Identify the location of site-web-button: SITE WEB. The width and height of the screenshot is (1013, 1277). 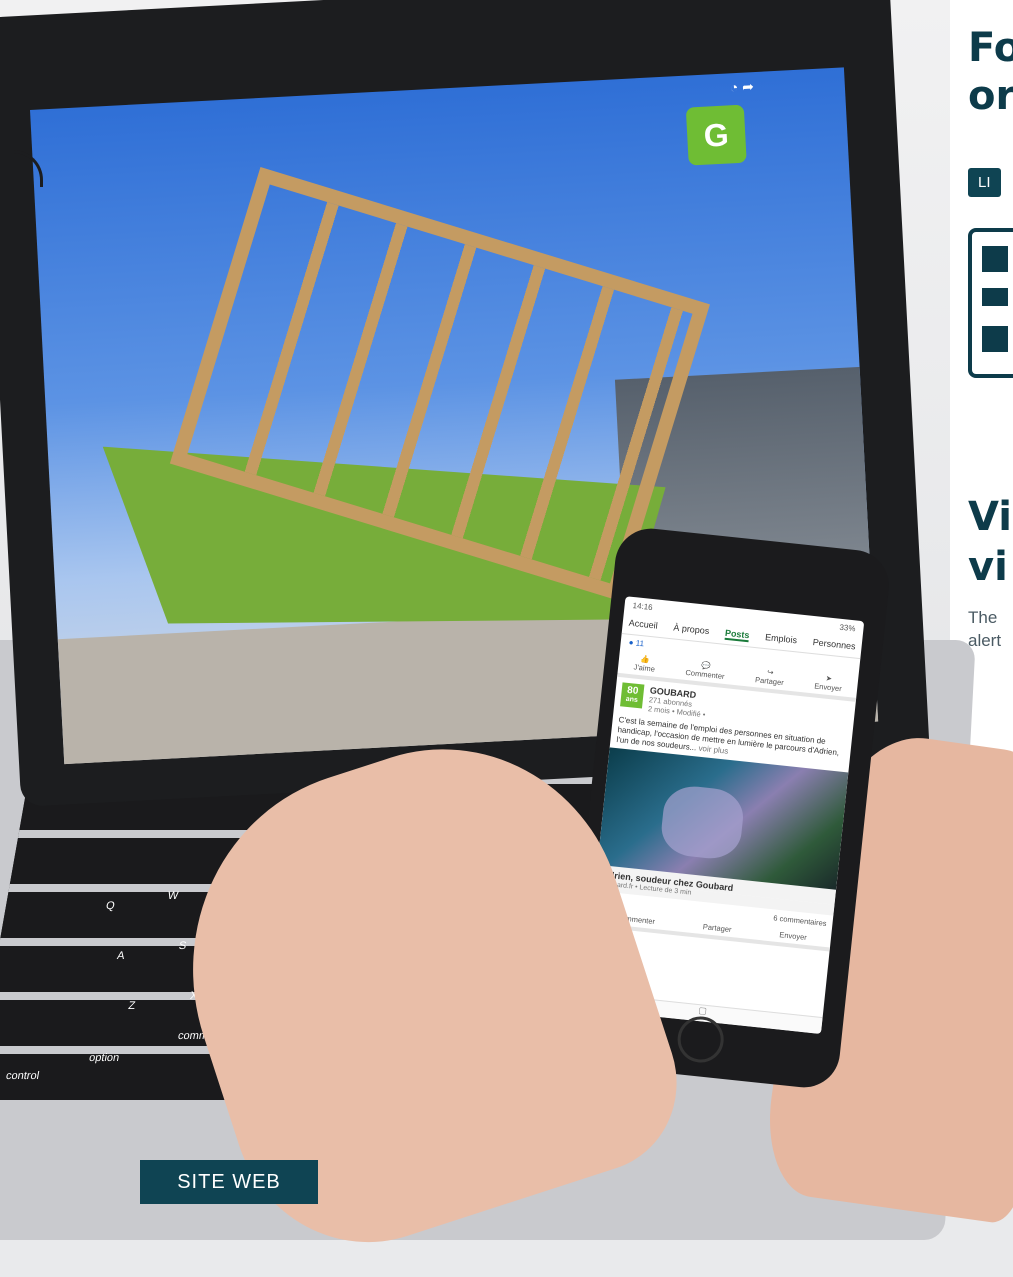
(229, 1182).